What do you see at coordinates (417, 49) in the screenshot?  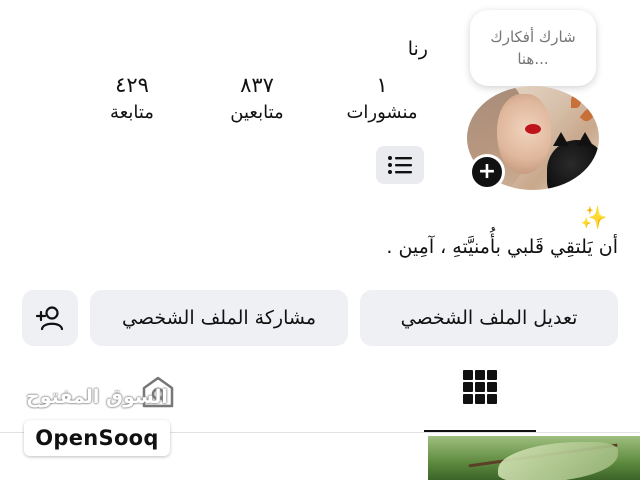 I see `profile-name: رنا` at bounding box center [417, 49].